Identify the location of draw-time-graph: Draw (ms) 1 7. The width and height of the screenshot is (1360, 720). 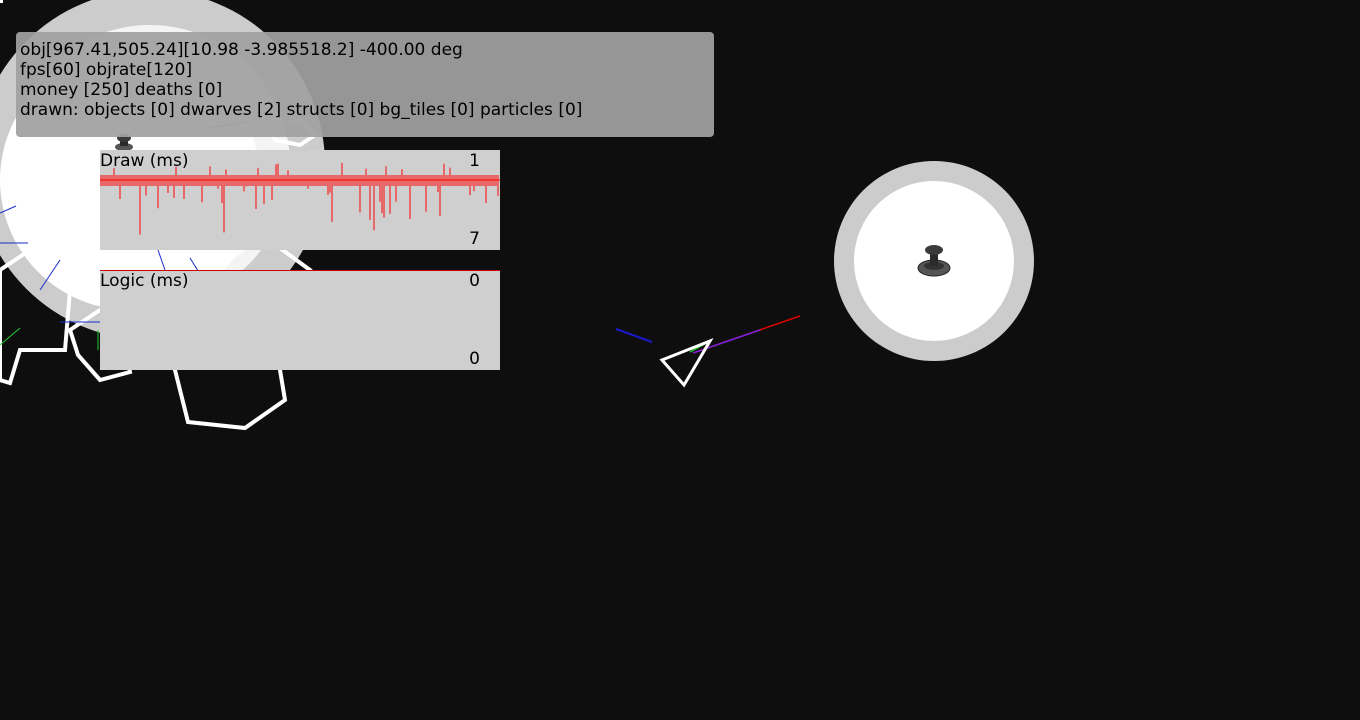
(300, 200).